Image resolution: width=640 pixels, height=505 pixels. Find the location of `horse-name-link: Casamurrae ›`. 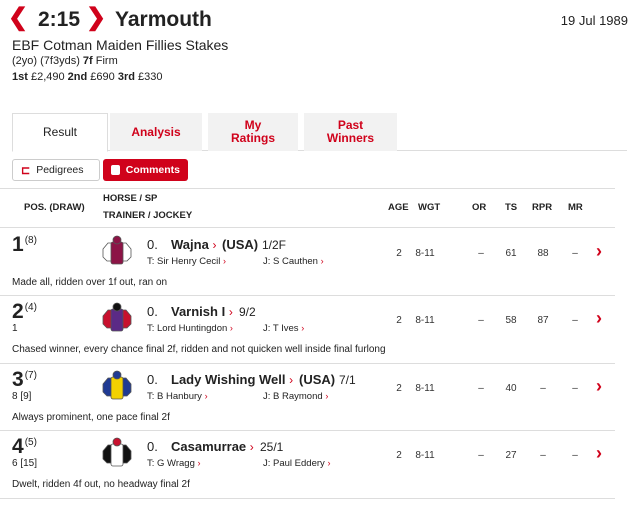

horse-name-link: Casamurrae › is located at coordinates (212, 446).